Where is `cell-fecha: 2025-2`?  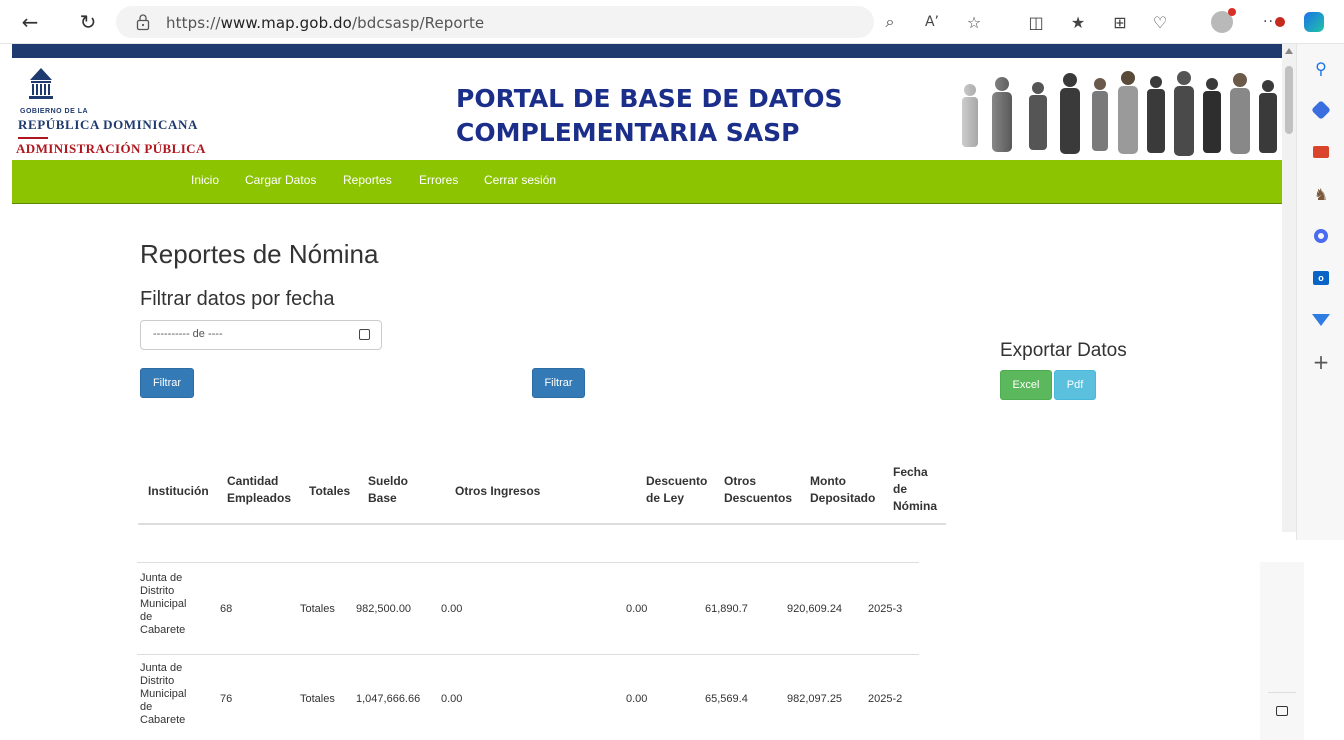
cell-fecha: 2025-2 is located at coordinates (885, 699).